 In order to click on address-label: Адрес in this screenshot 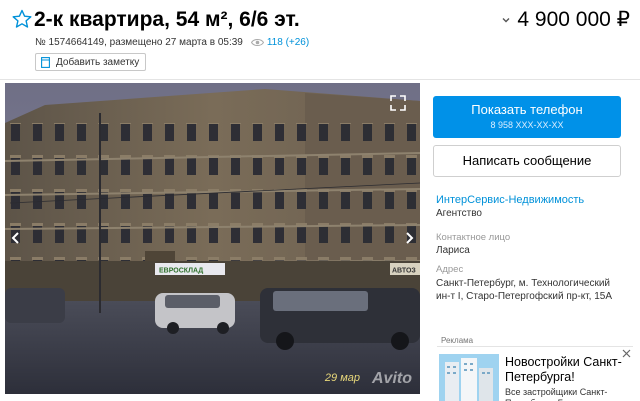, I will do `click(450, 269)`.